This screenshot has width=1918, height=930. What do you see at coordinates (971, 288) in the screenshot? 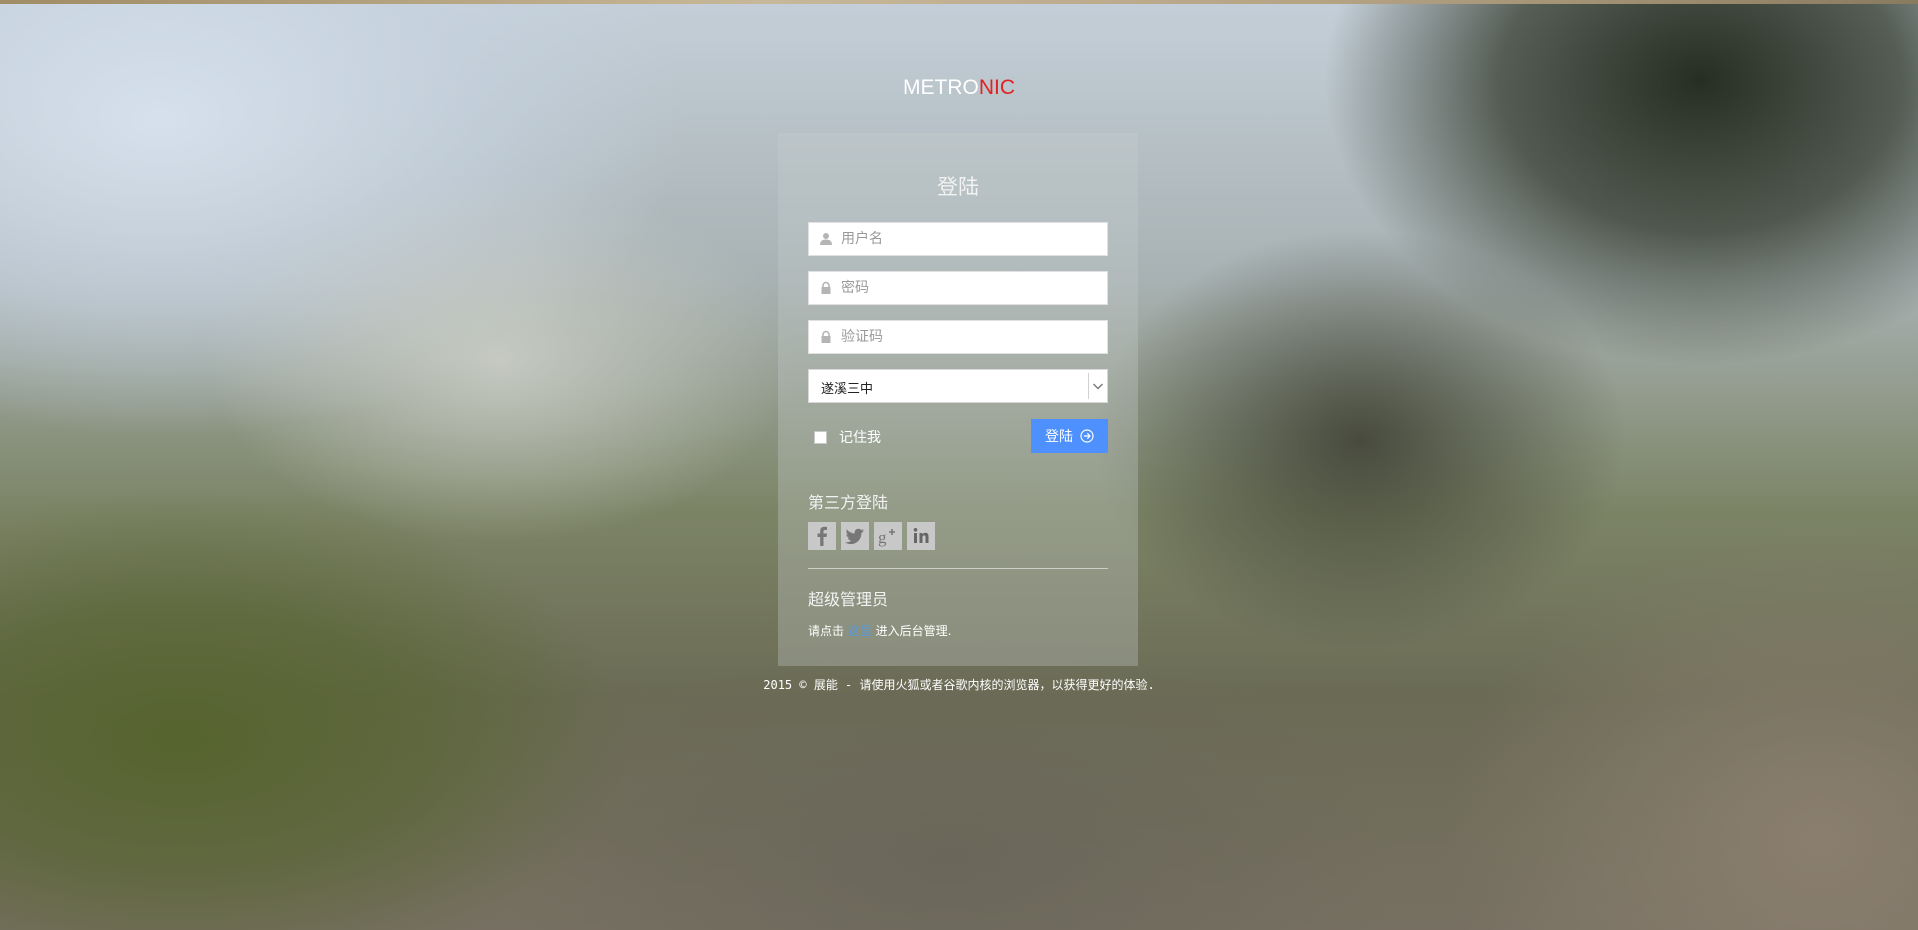
I see `password-input` at bounding box center [971, 288].